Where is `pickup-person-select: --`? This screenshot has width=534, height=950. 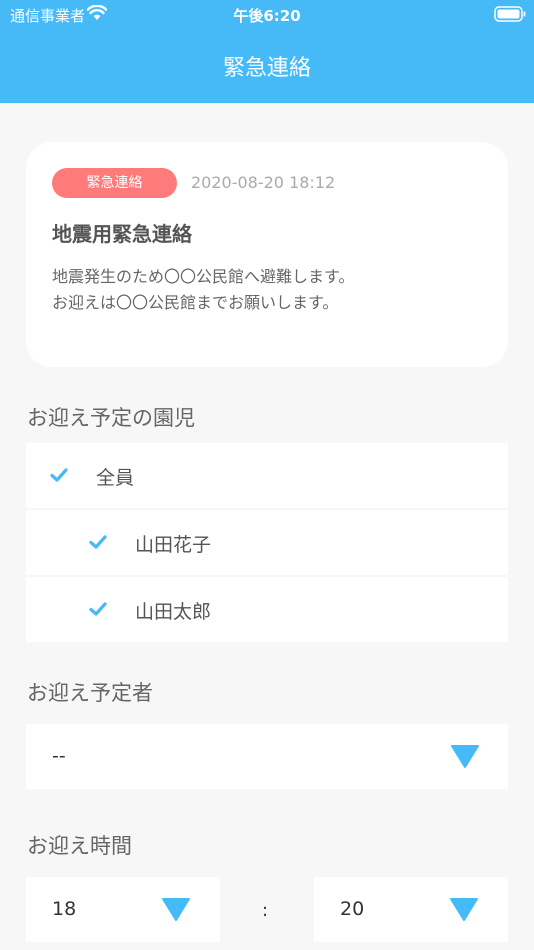 pickup-person-select: -- is located at coordinates (267, 756).